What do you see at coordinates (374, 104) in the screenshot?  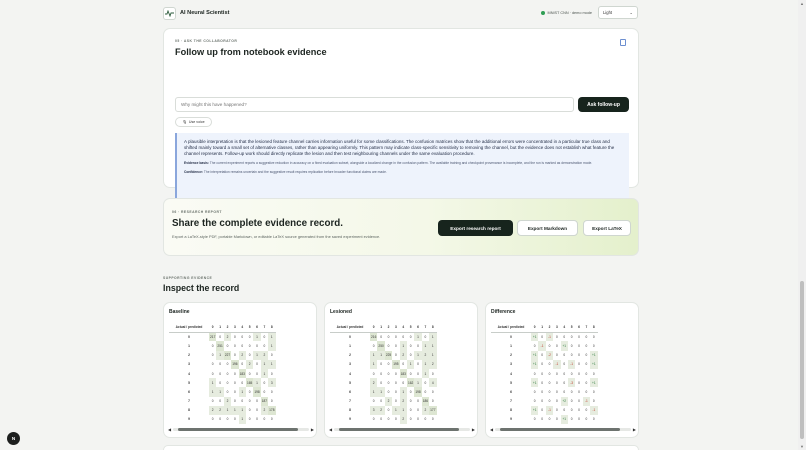 I see `follow-up-input` at bounding box center [374, 104].